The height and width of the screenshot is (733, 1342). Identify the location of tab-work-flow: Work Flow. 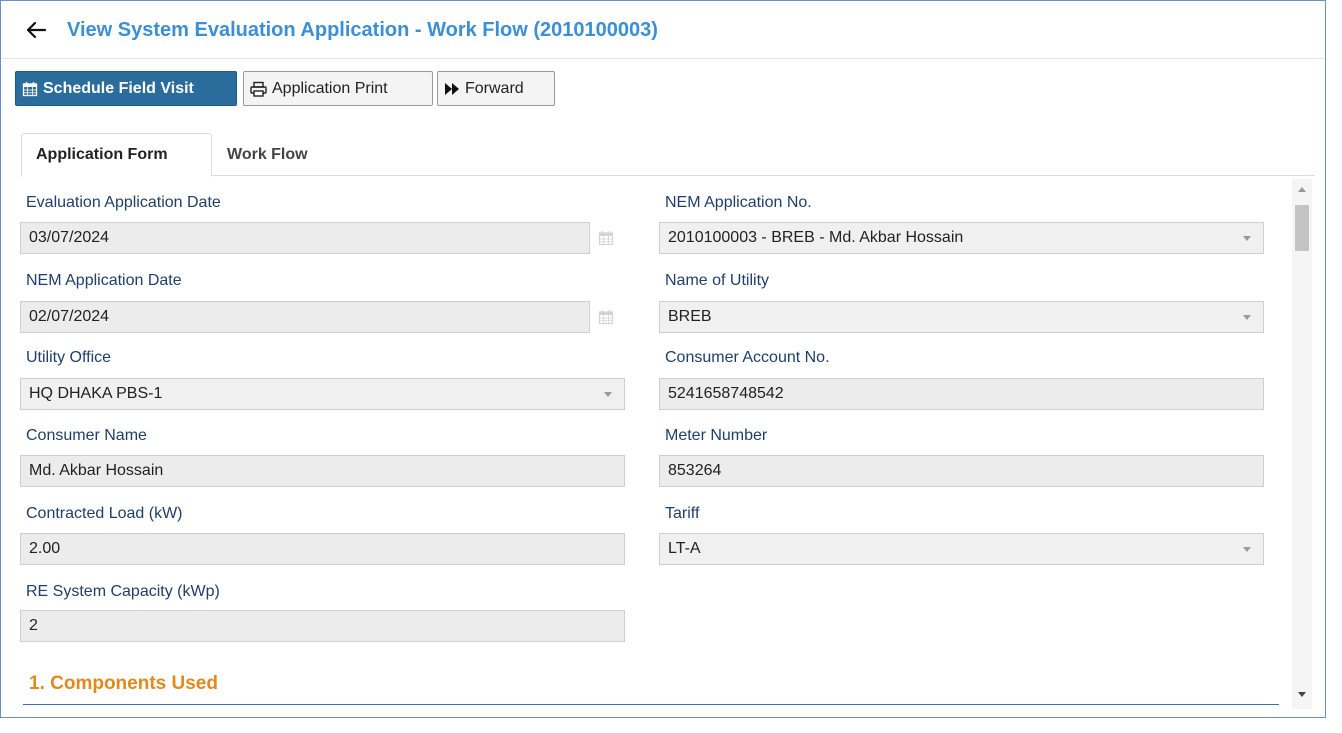
(278, 154).